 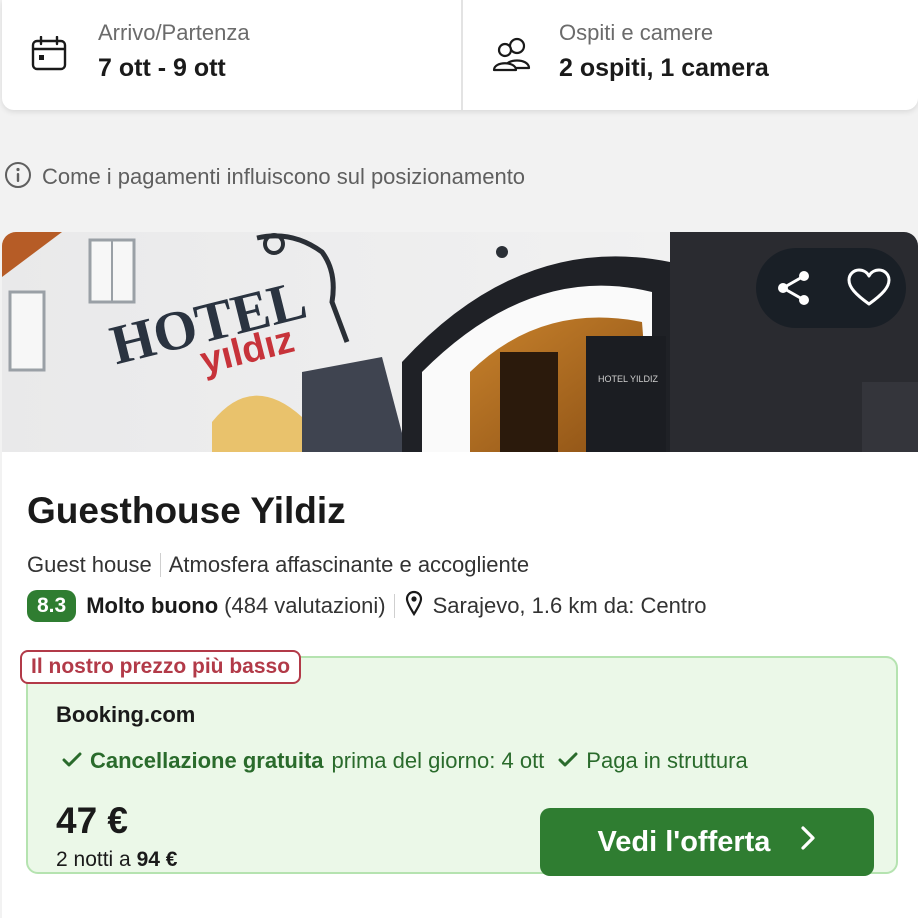 I want to click on rating-word: Molto buono, so click(x=152, y=605).